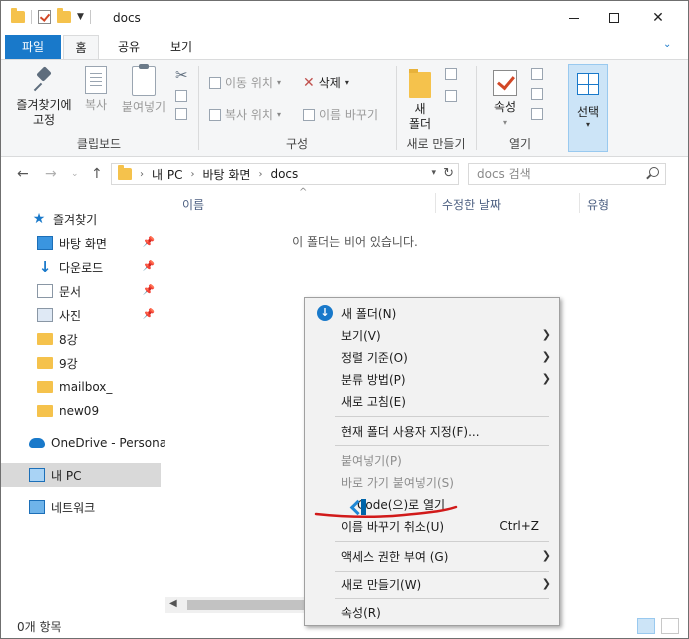 Image resolution: width=689 pixels, height=639 pixels. I want to click on nav-label: OneDrive - Personal, so click(111, 443).